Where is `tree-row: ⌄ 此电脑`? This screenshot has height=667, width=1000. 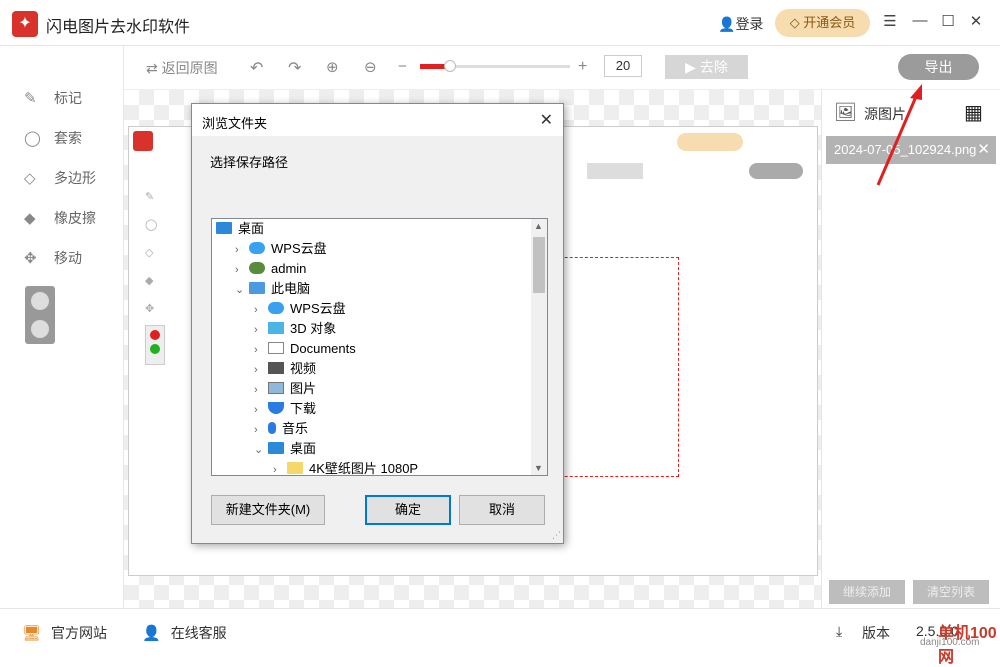 tree-row: ⌄ 此电脑 is located at coordinates (272, 289).